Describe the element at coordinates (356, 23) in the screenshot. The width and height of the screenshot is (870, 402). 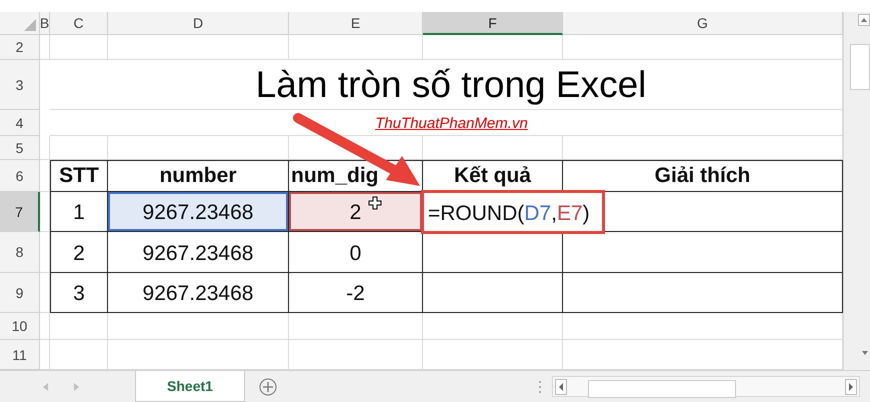
I see `column-header: E` at that location.